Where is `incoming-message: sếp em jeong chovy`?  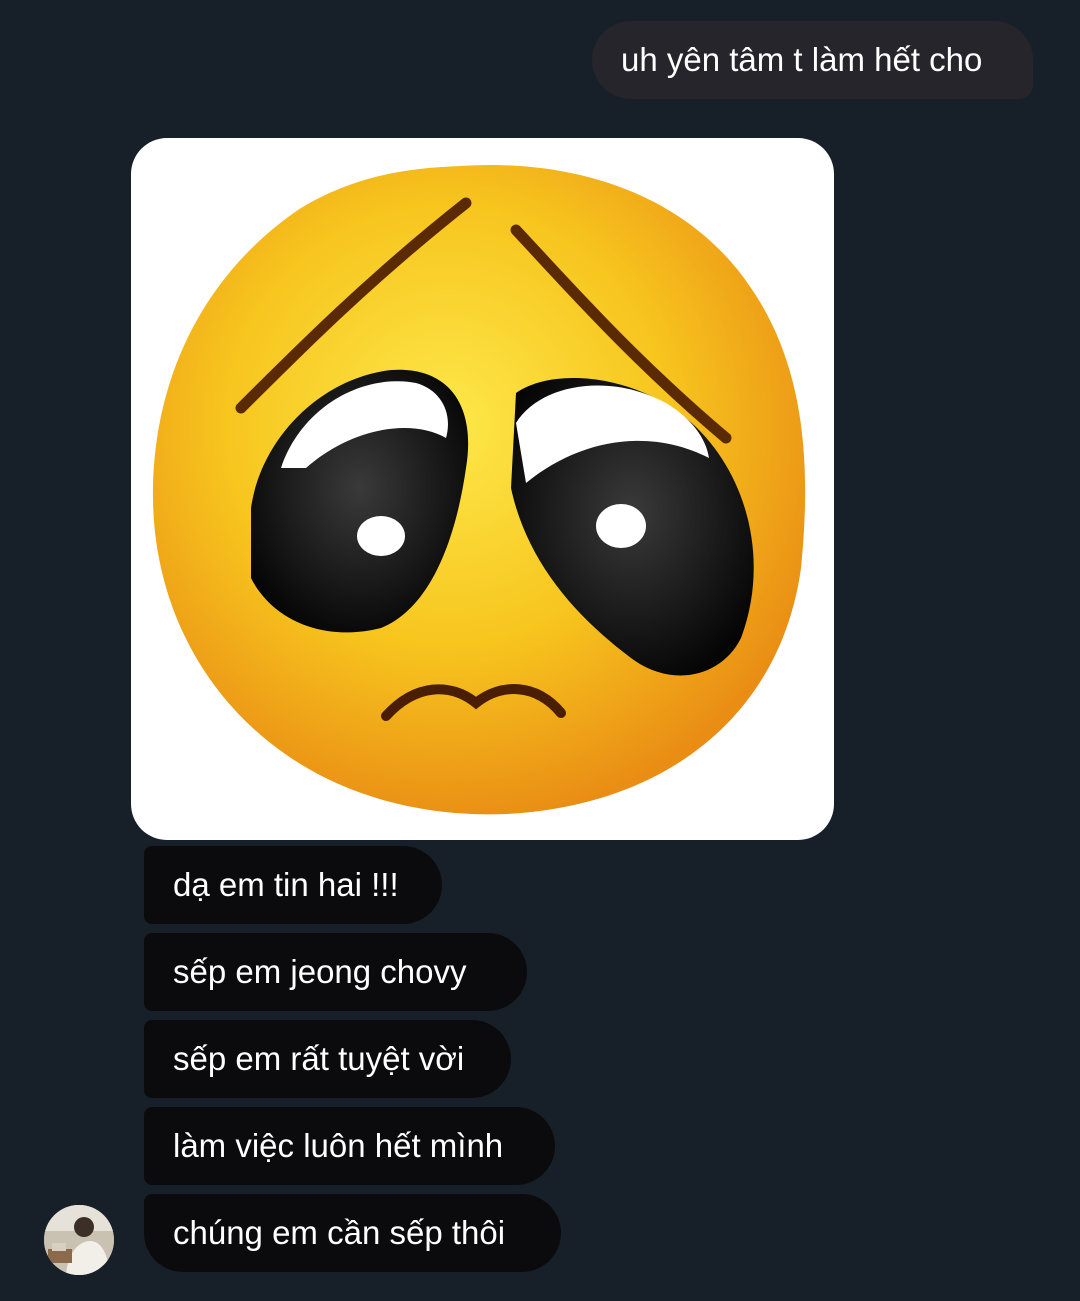
incoming-message: sếp em jeong chovy is located at coordinates (335, 972).